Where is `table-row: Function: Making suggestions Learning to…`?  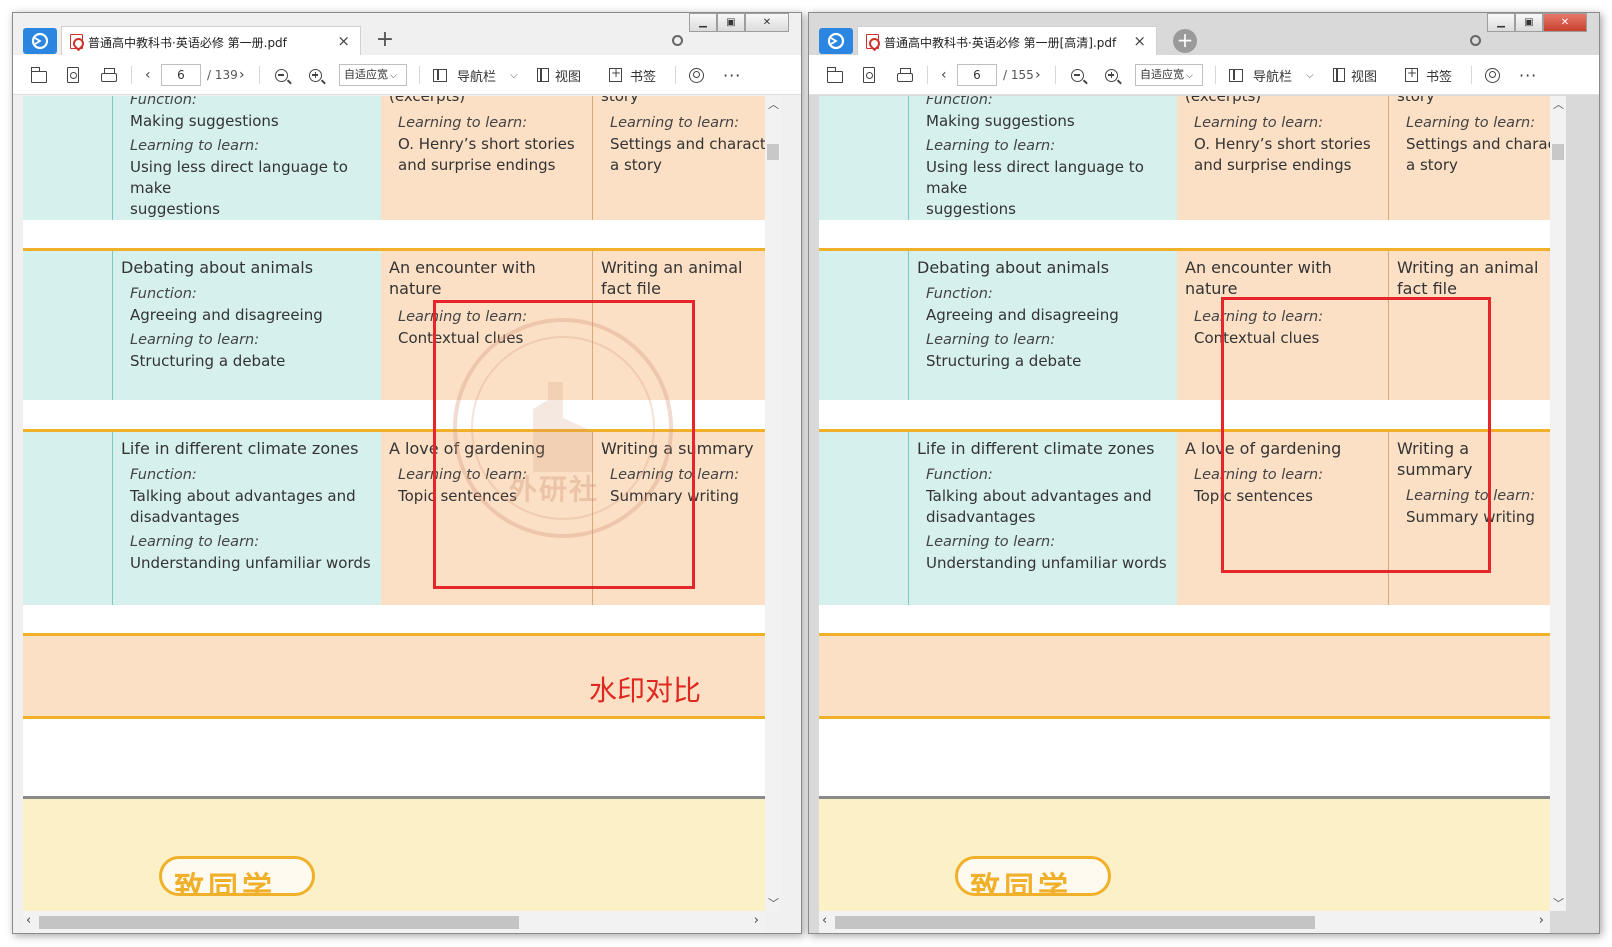 table-row: Function: Making suggestions Learning to… is located at coordinates (1184, 158).